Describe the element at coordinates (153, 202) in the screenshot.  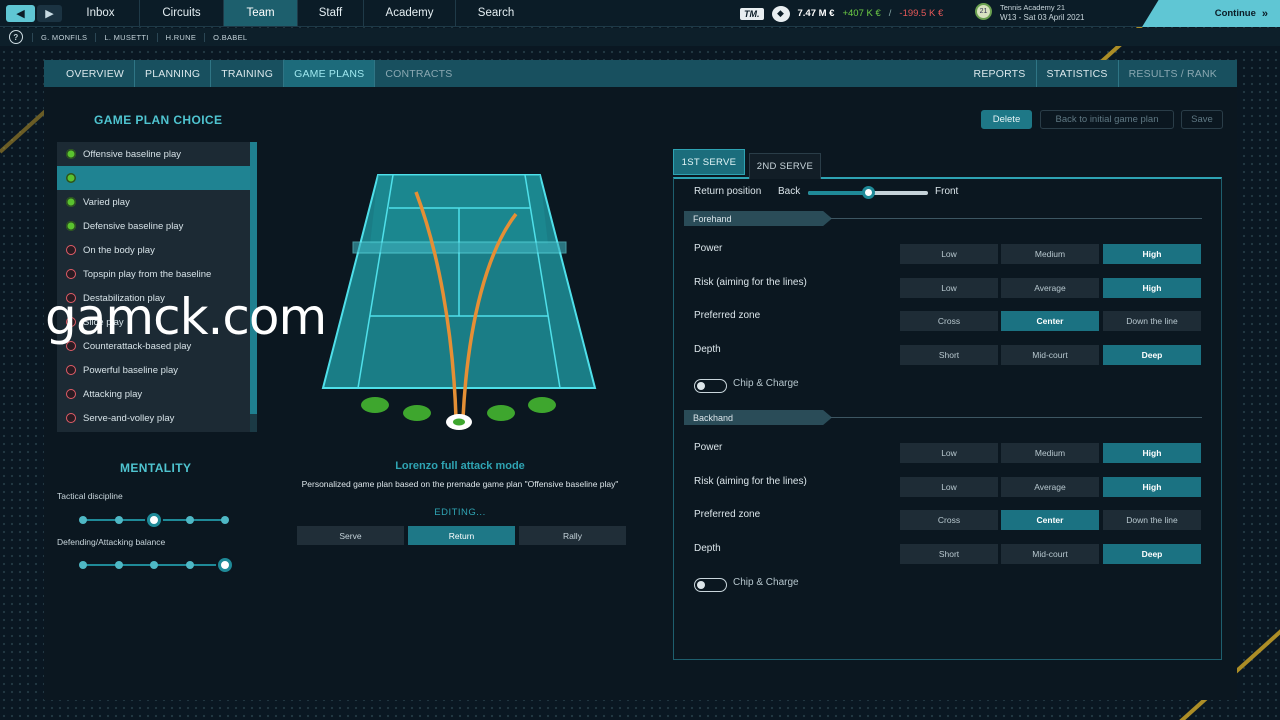
I see `plan-item: Varied play` at that location.